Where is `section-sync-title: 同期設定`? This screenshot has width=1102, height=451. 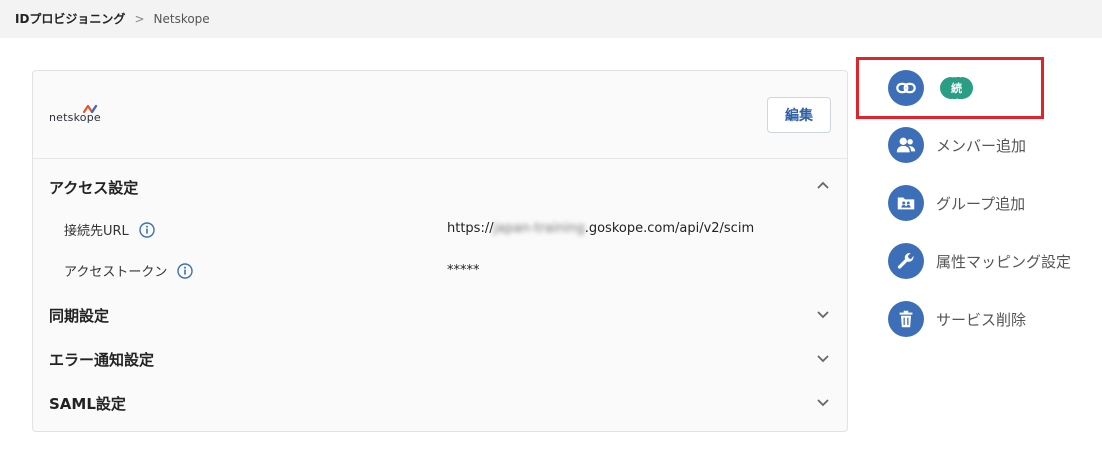 section-sync-title: 同期設定 is located at coordinates (79, 315).